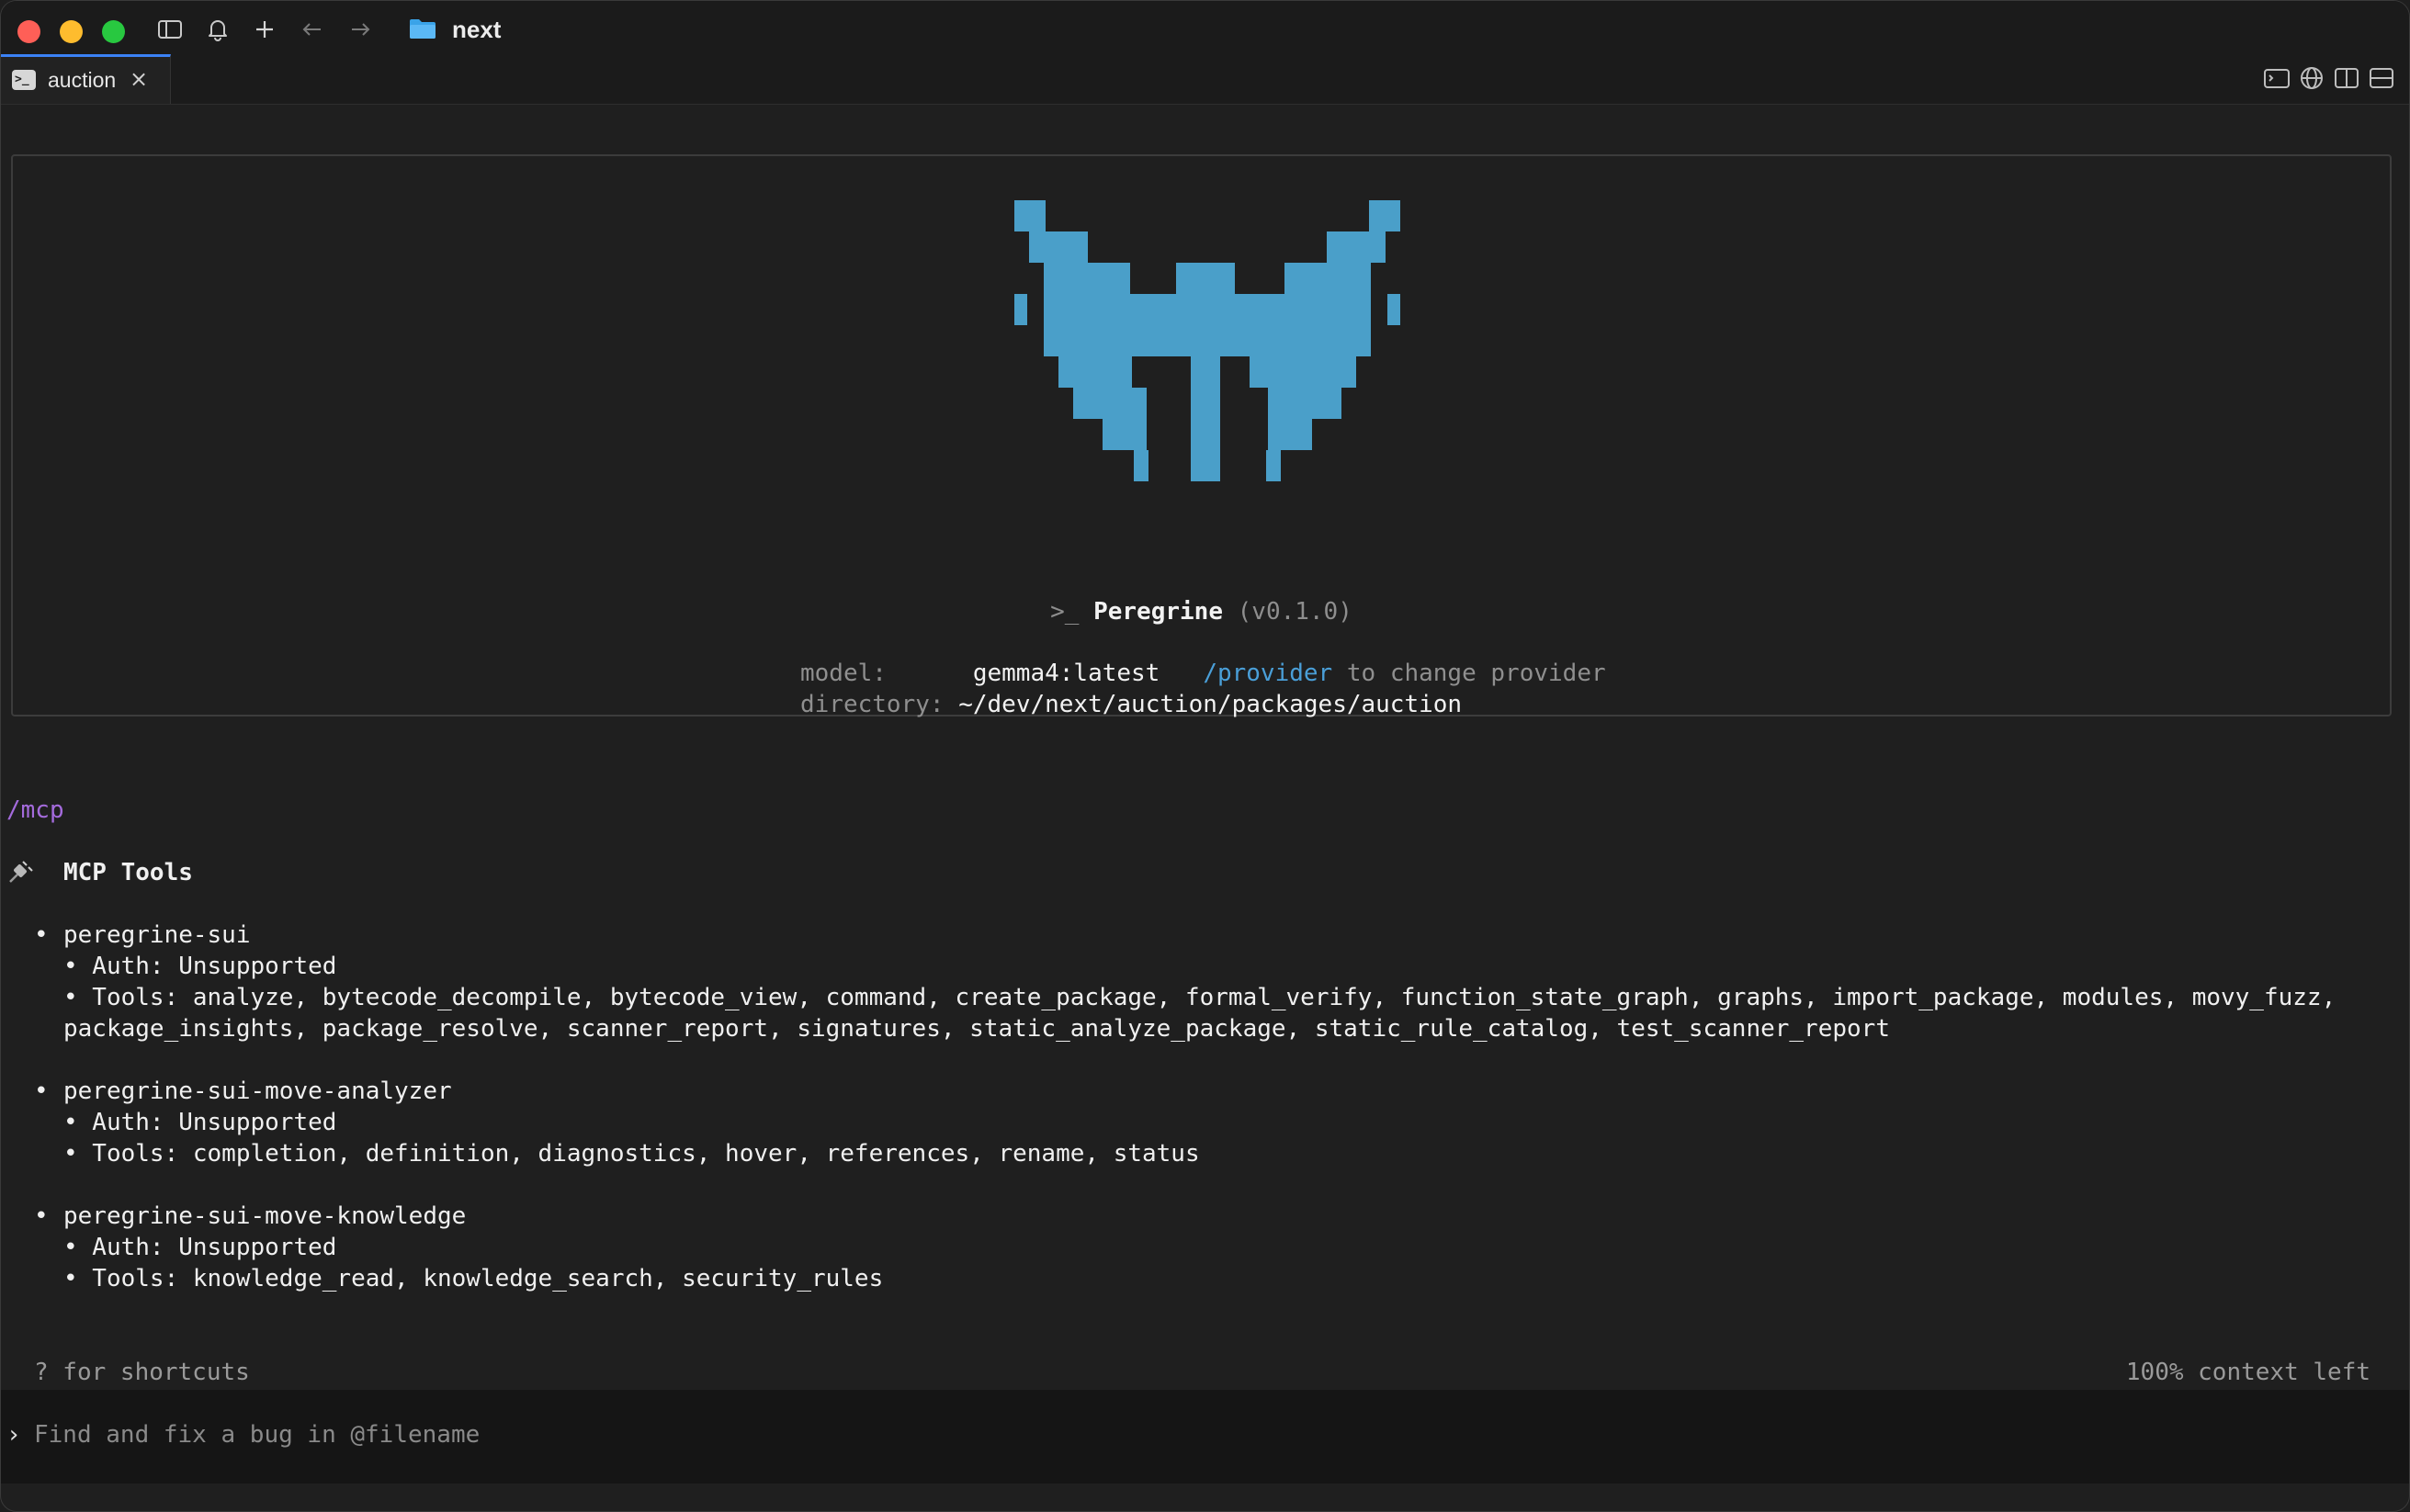 This screenshot has width=2410, height=1512. Describe the element at coordinates (24, 80) in the screenshot. I see `terminal-icon: >_` at that location.